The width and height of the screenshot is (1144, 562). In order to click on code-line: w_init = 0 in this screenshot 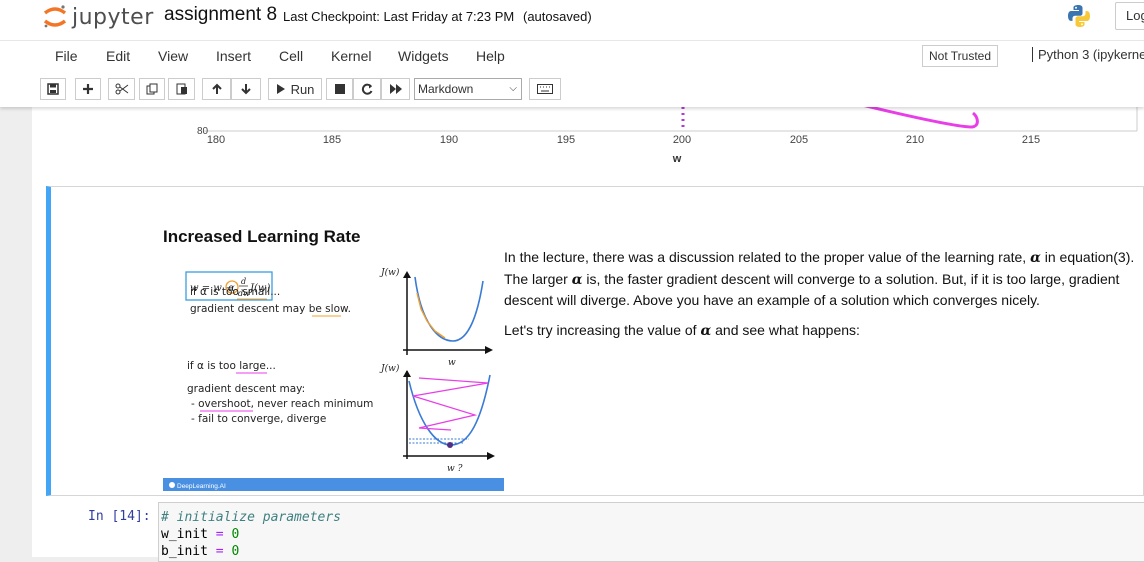, I will do `click(200, 534)`.